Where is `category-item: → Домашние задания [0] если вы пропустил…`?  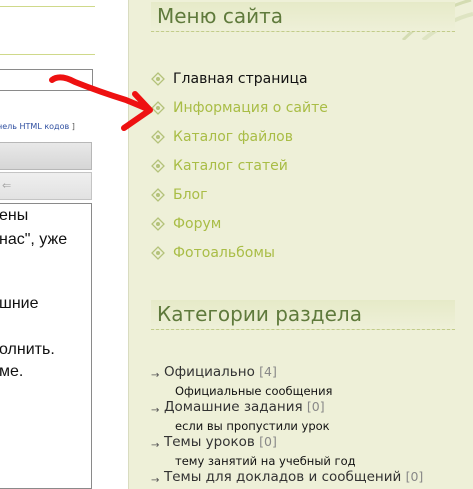 category-item: → Домашние задания [0] если вы пропустил… is located at coordinates (306, 416).